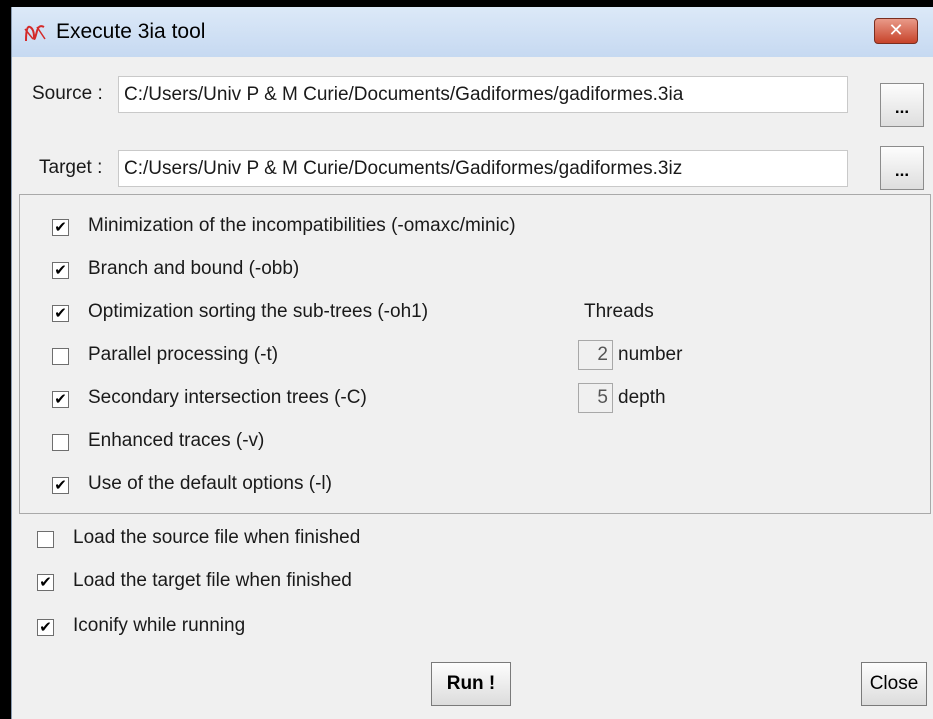 This screenshot has height=719, width=933. Describe the element at coordinates (159, 625) in the screenshot. I see `iconify-label: Iconify while running` at that location.